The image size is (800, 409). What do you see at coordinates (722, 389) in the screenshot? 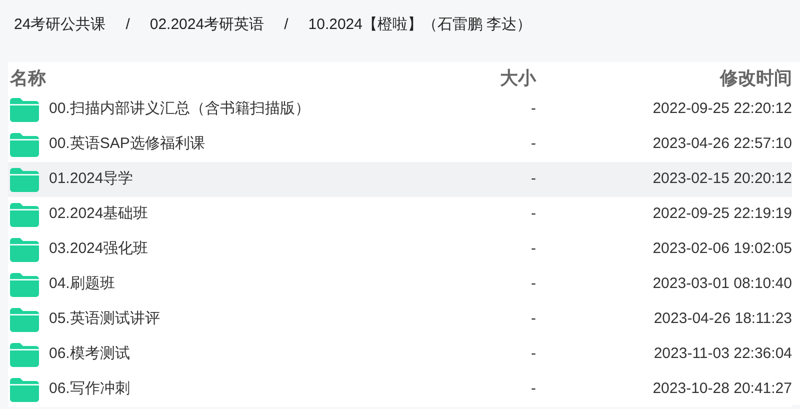
I see `modified-time: 2023-10-28 20:41:27` at bounding box center [722, 389].